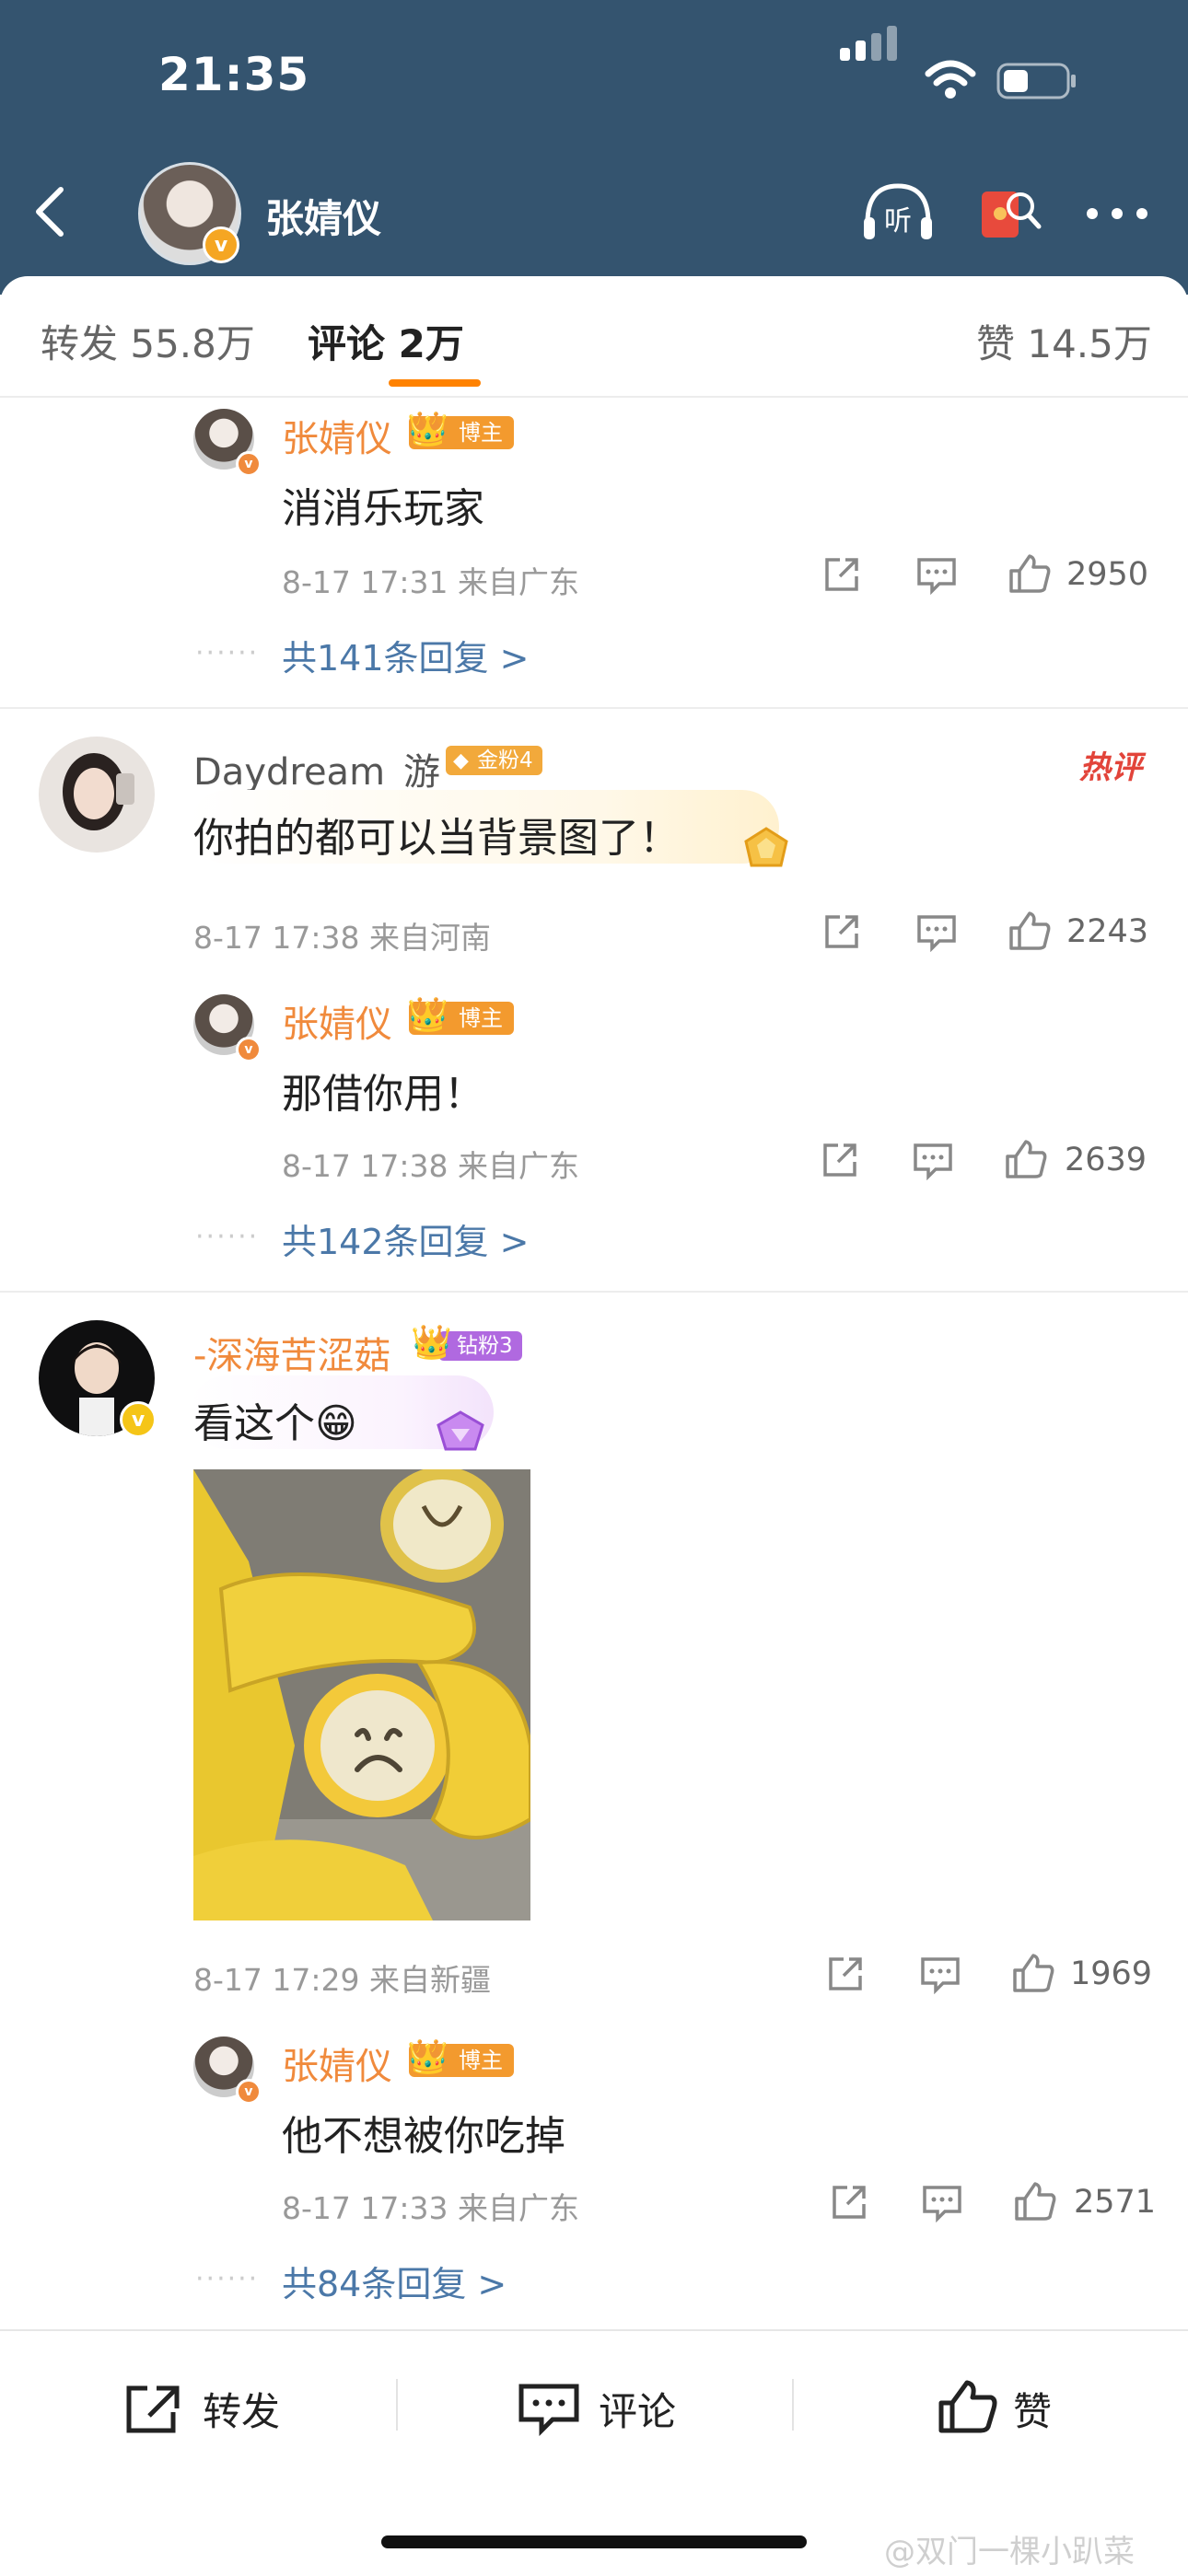  What do you see at coordinates (435, 383) in the screenshot?
I see `active-tab-indicator` at bounding box center [435, 383].